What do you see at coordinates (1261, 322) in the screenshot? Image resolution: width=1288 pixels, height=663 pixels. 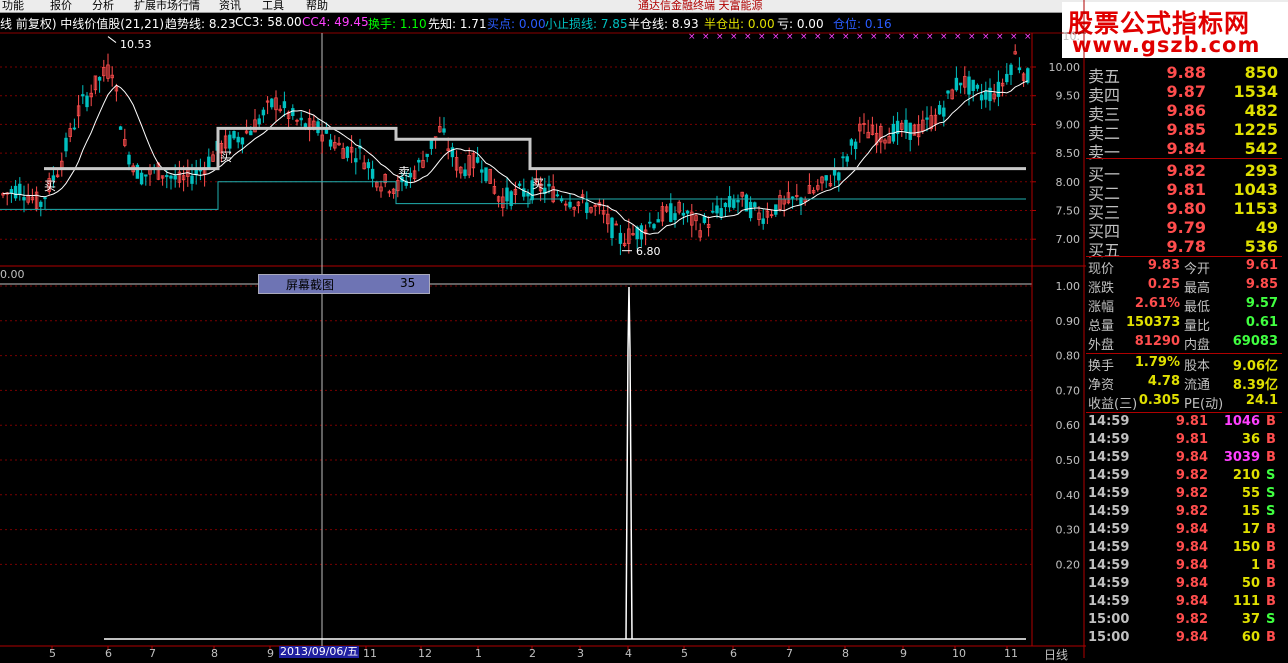 I see `stat-value: 0.61` at bounding box center [1261, 322].